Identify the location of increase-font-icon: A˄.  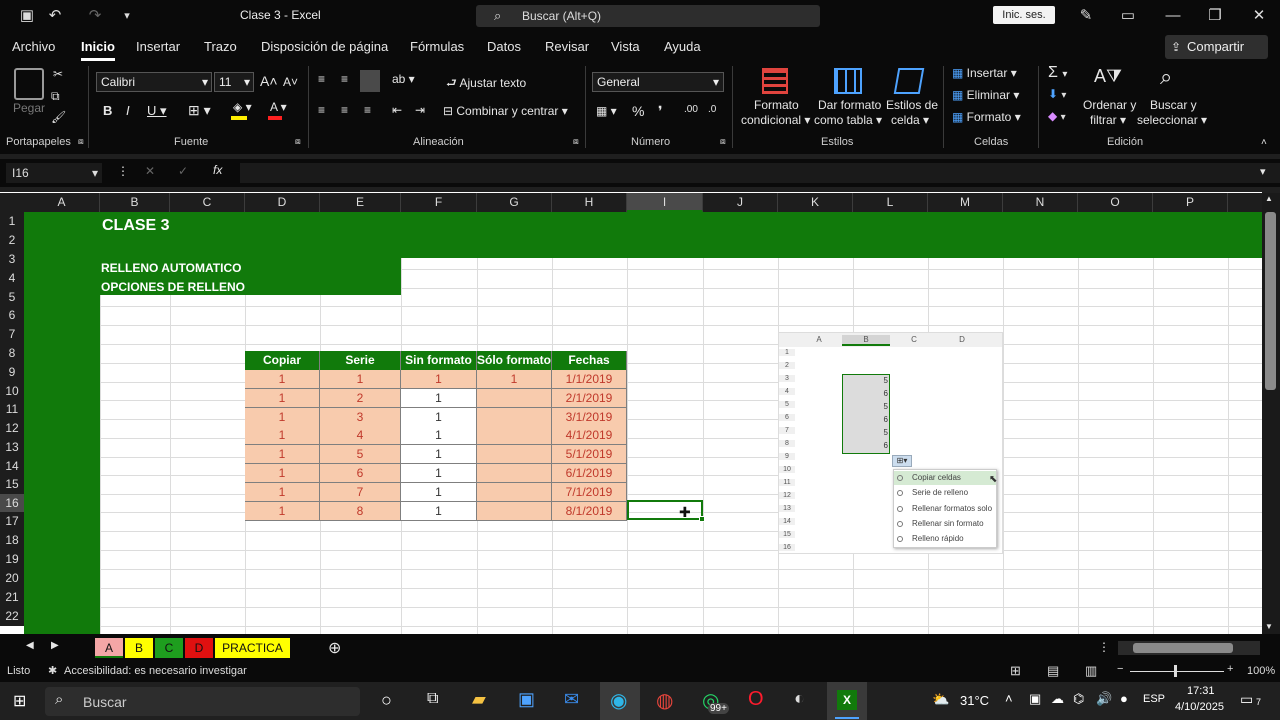
(269, 81).